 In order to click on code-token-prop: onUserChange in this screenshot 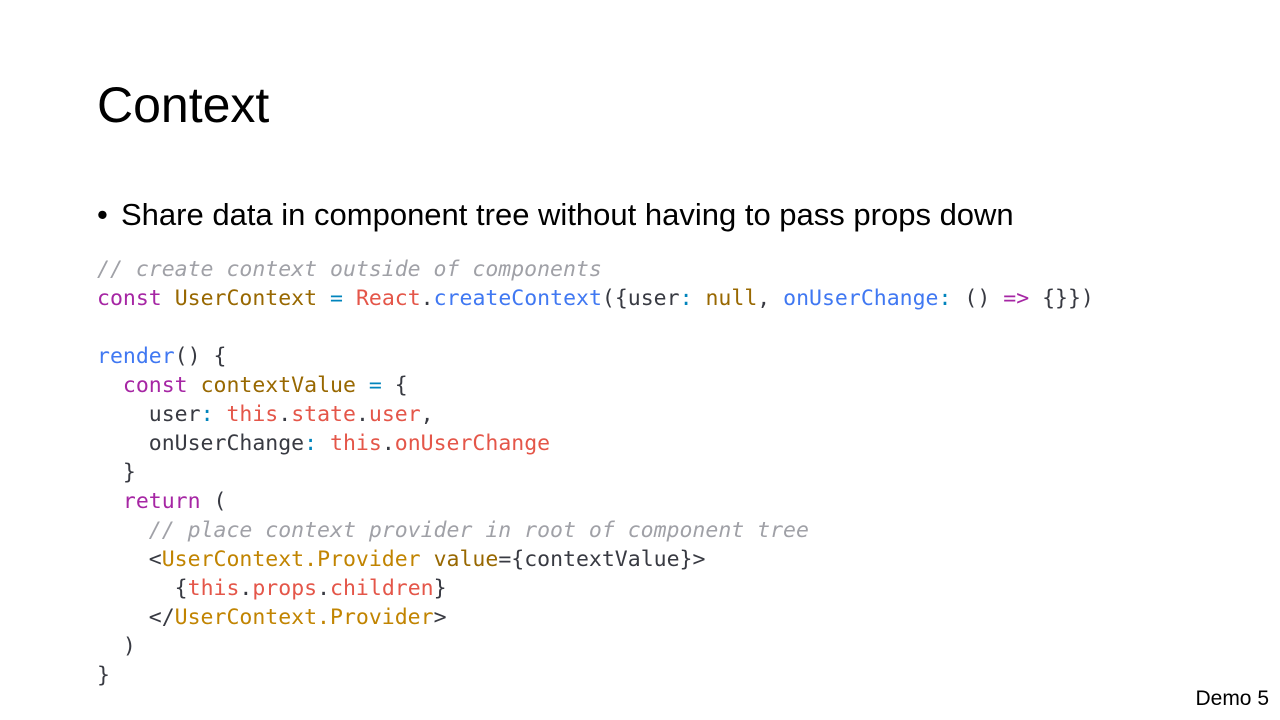, I will do `click(226, 443)`.